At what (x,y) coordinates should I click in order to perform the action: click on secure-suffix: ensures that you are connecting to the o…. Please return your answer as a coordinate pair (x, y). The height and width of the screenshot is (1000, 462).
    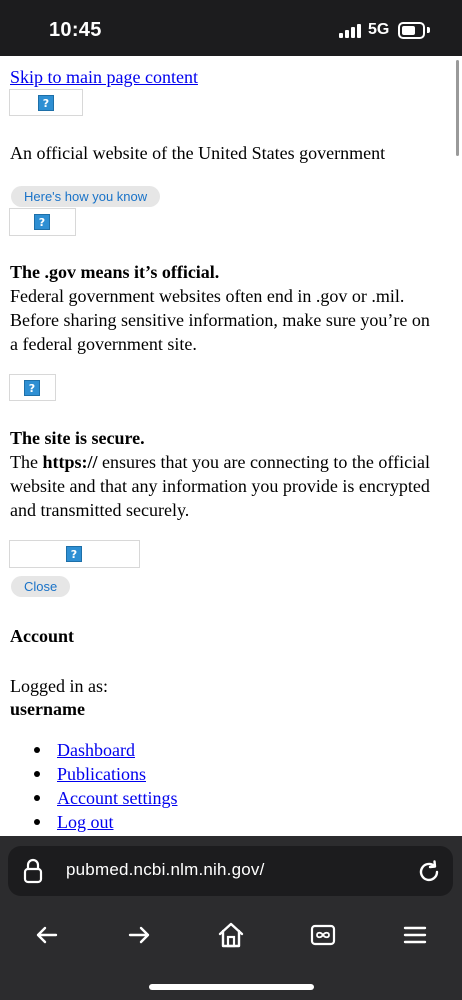
    Looking at the image, I should click on (264, 462).